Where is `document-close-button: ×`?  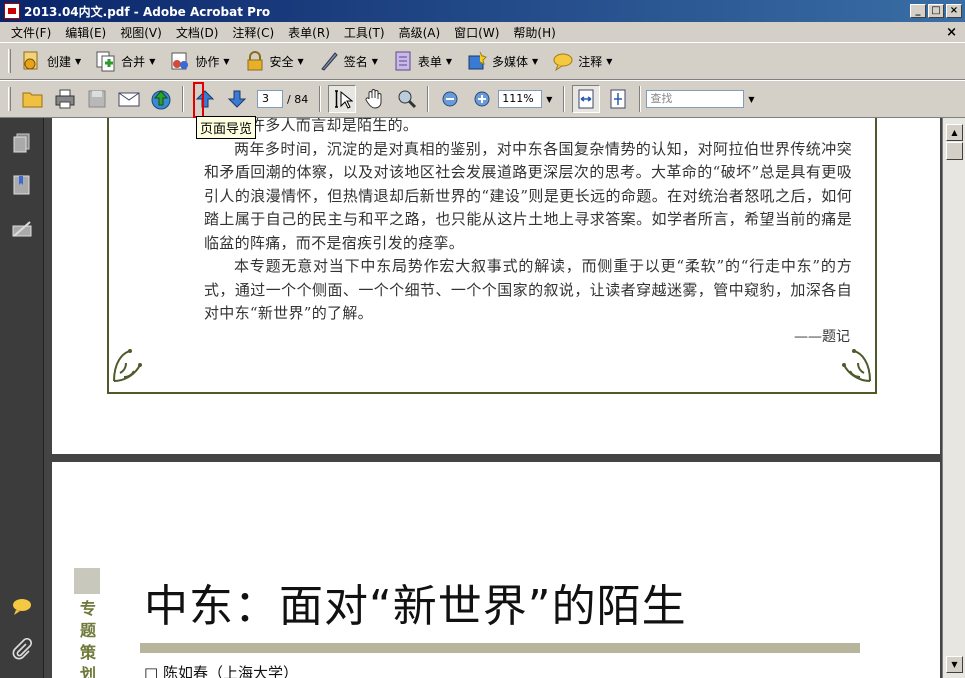
document-close-button: × is located at coordinates (951, 32).